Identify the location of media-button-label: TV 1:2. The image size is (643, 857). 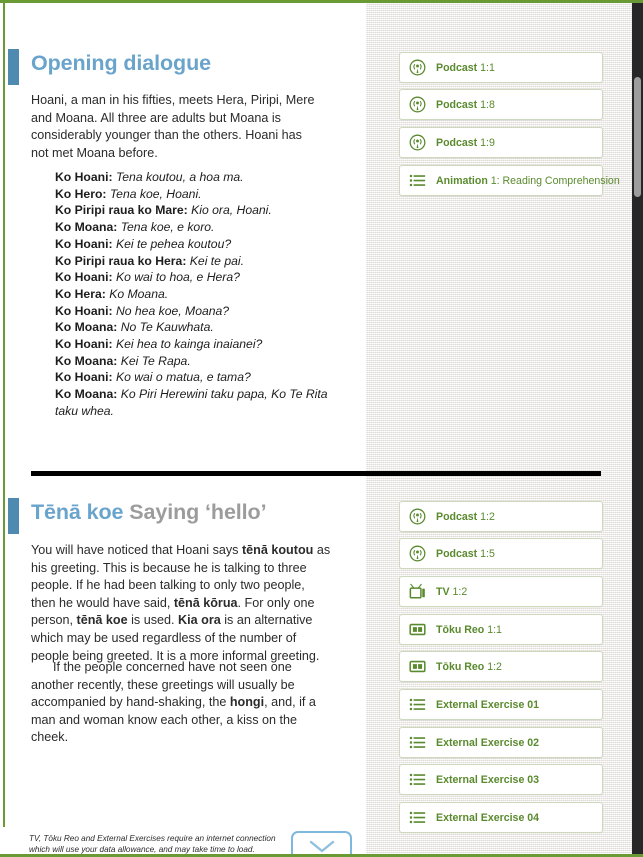
(451, 592).